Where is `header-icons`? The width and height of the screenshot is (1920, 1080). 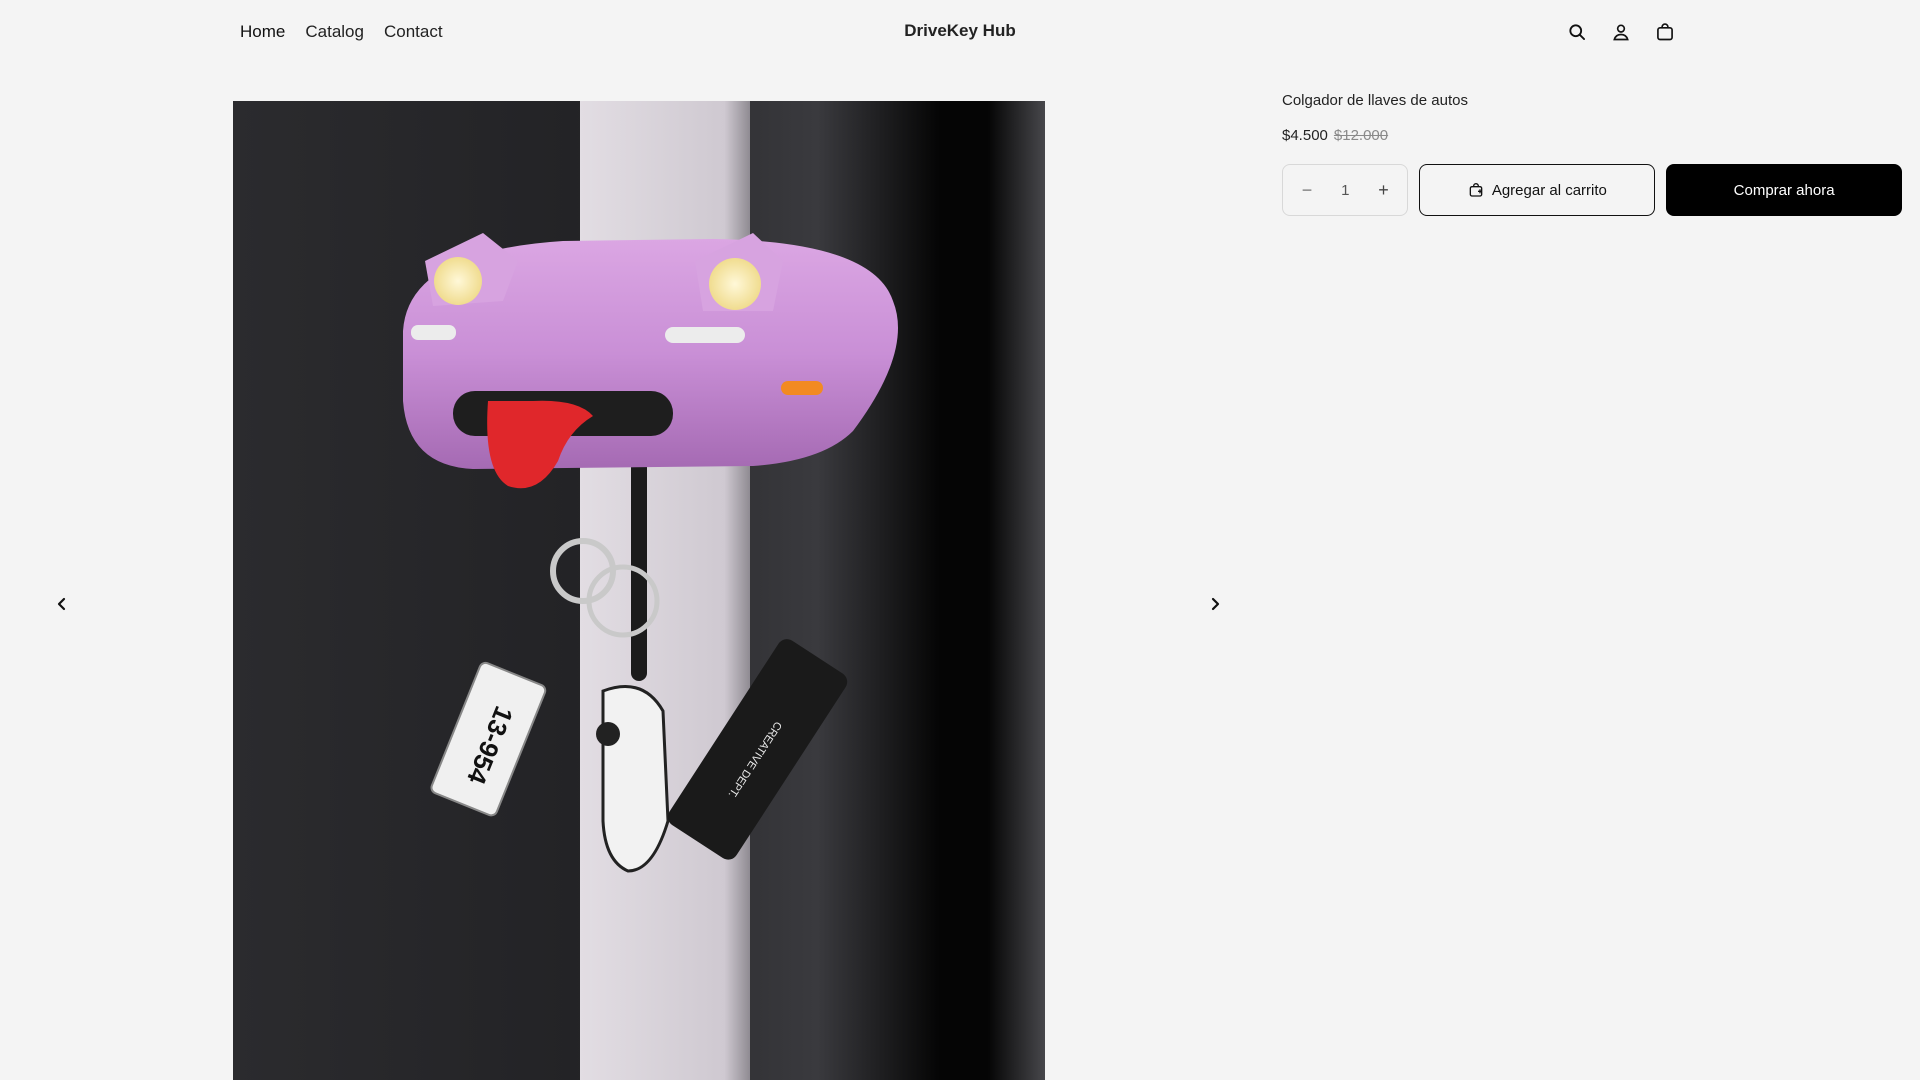
header-icons is located at coordinates (1621, 32).